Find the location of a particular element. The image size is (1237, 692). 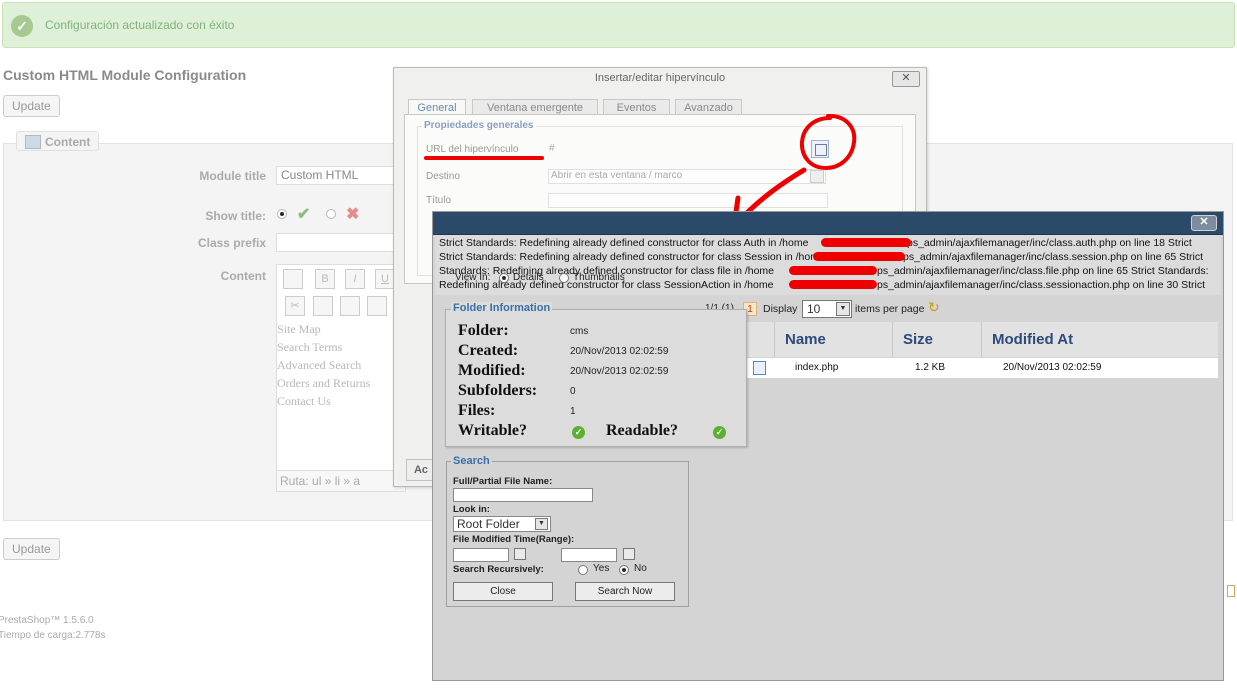

created-label: Created: is located at coordinates (488, 350).